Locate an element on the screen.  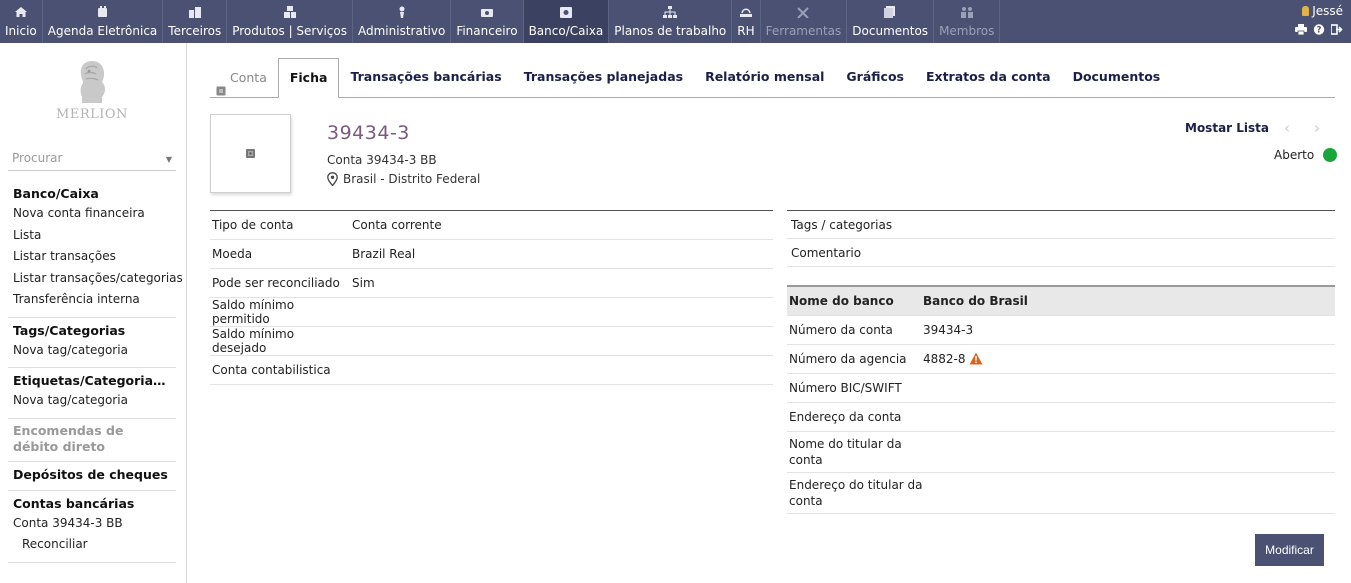
sidebar-item: Listar transações/categorias is located at coordinates (95, 279).